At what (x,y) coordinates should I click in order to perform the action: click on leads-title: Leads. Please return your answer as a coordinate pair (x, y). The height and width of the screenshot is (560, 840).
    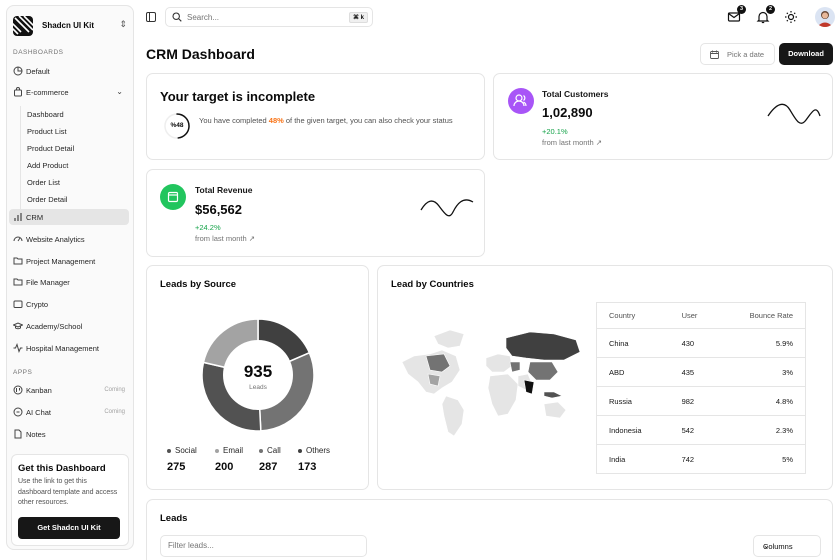
    Looking at the image, I should click on (174, 518).